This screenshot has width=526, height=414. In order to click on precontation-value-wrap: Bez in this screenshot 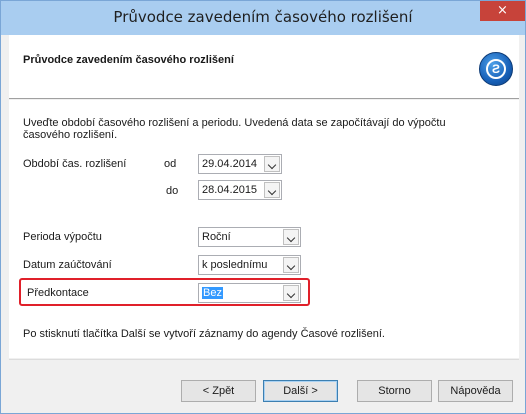, I will do `click(212, 293)`.